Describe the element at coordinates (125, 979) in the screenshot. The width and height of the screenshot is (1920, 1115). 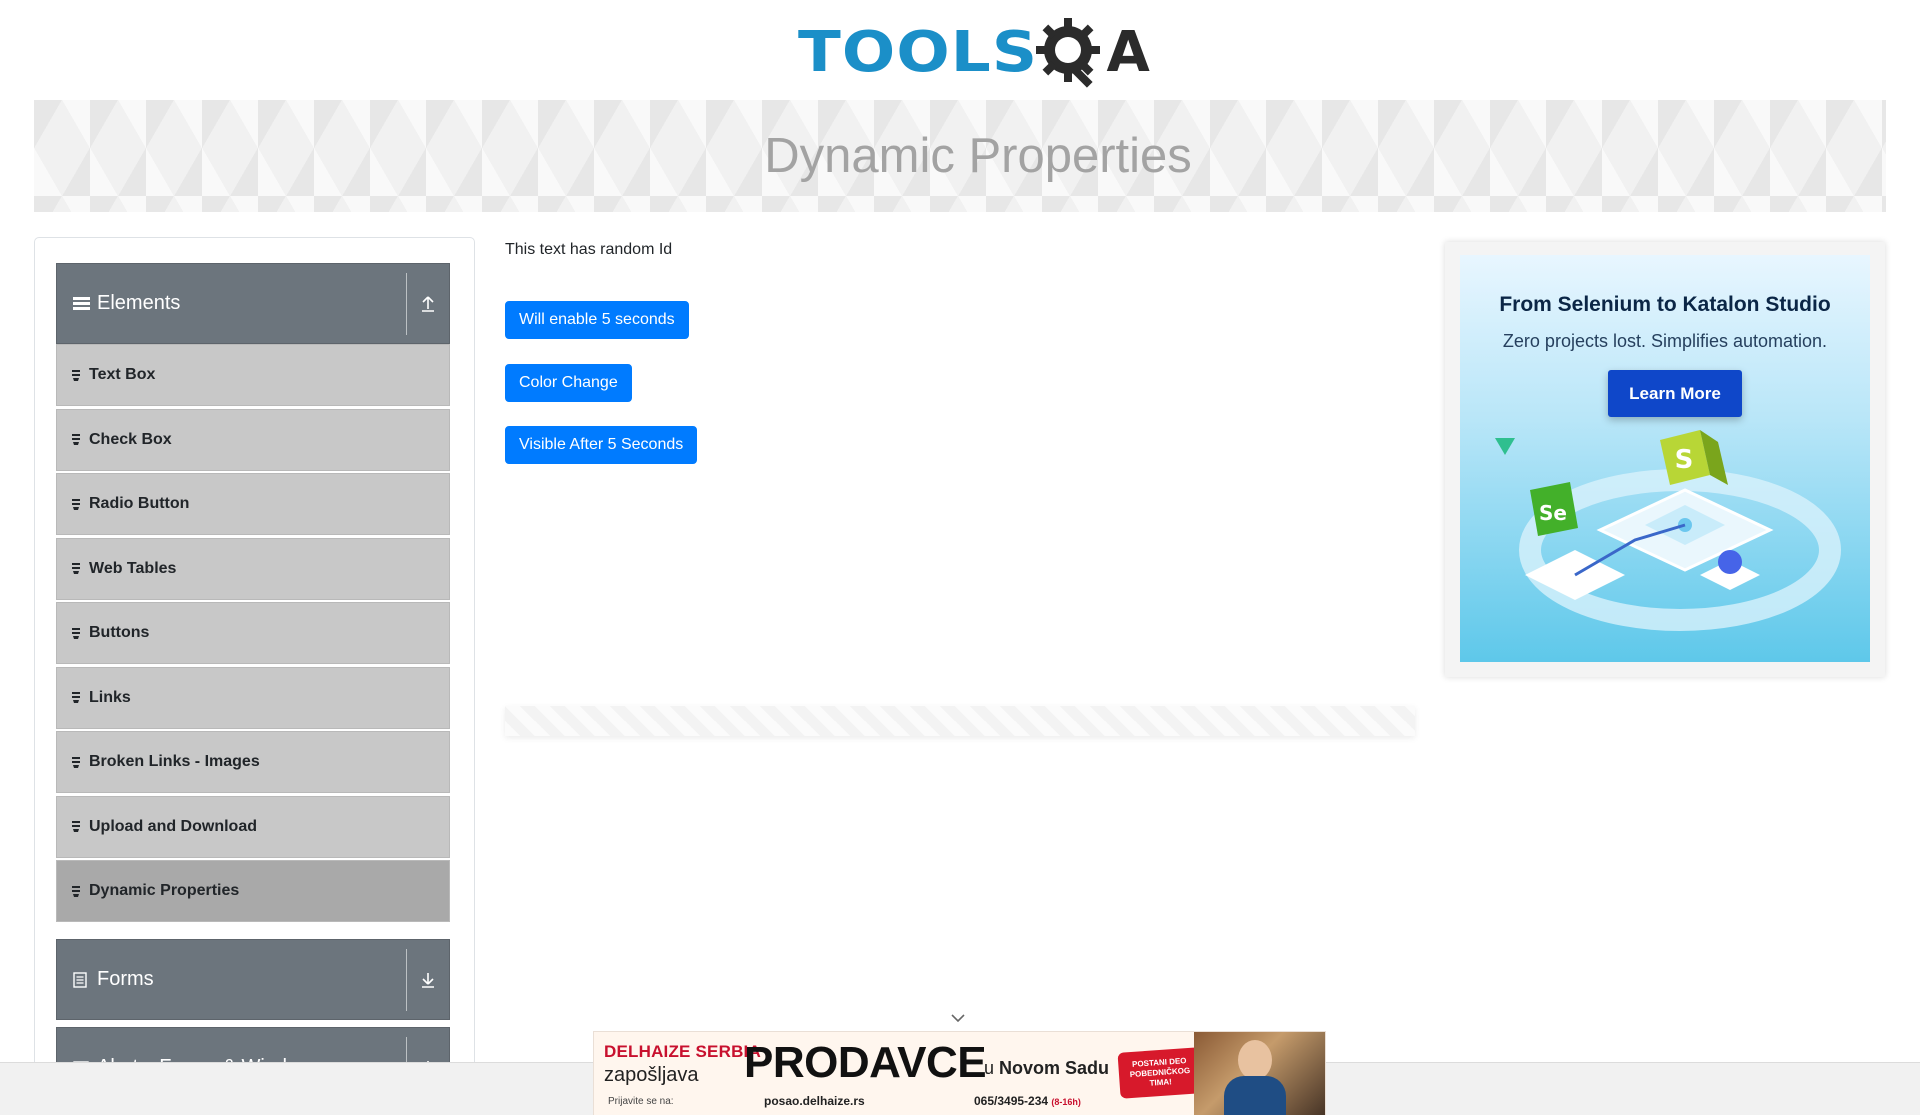
I see `sidebar-group-label: Forms` at that location.